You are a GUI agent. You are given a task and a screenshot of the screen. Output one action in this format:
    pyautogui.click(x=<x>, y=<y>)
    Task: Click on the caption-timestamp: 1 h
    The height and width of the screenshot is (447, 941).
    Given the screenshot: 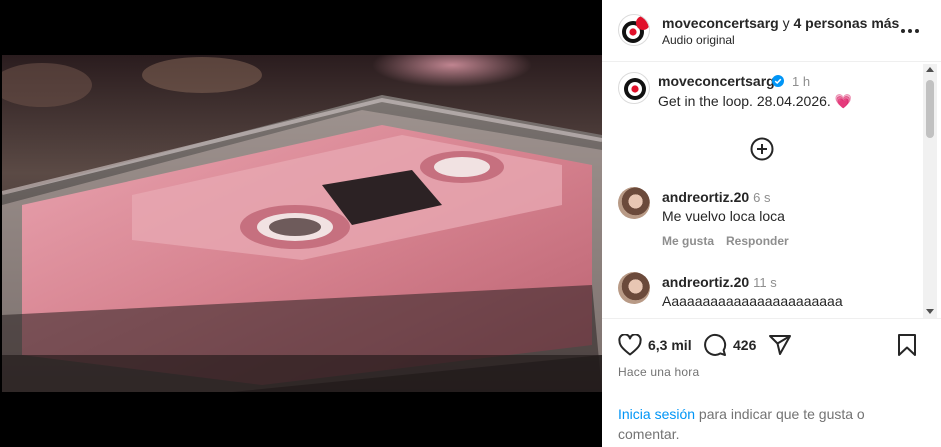 What is the action you would take?
    pyautogui.click(x=801, y=81)
    